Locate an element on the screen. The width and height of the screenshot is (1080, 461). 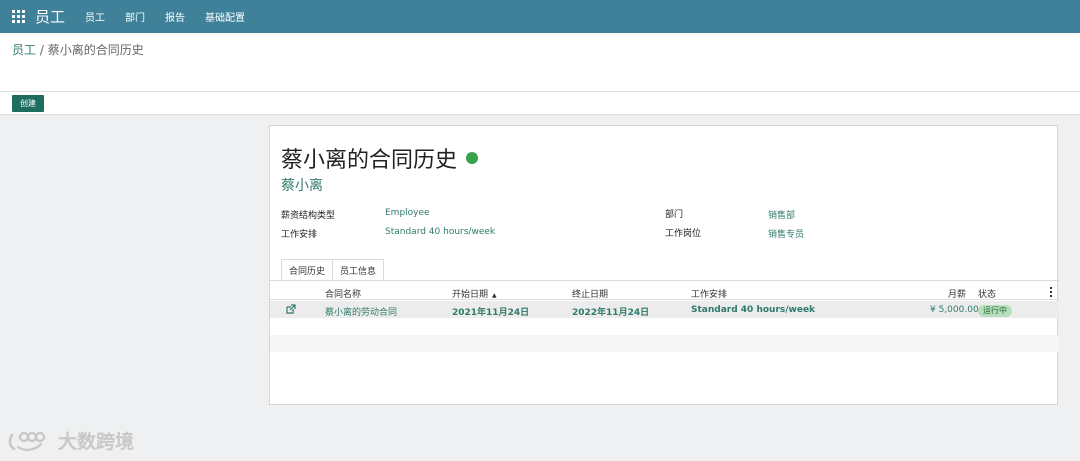
salary-structure-value: Employee is located at coordinates (407, 213).